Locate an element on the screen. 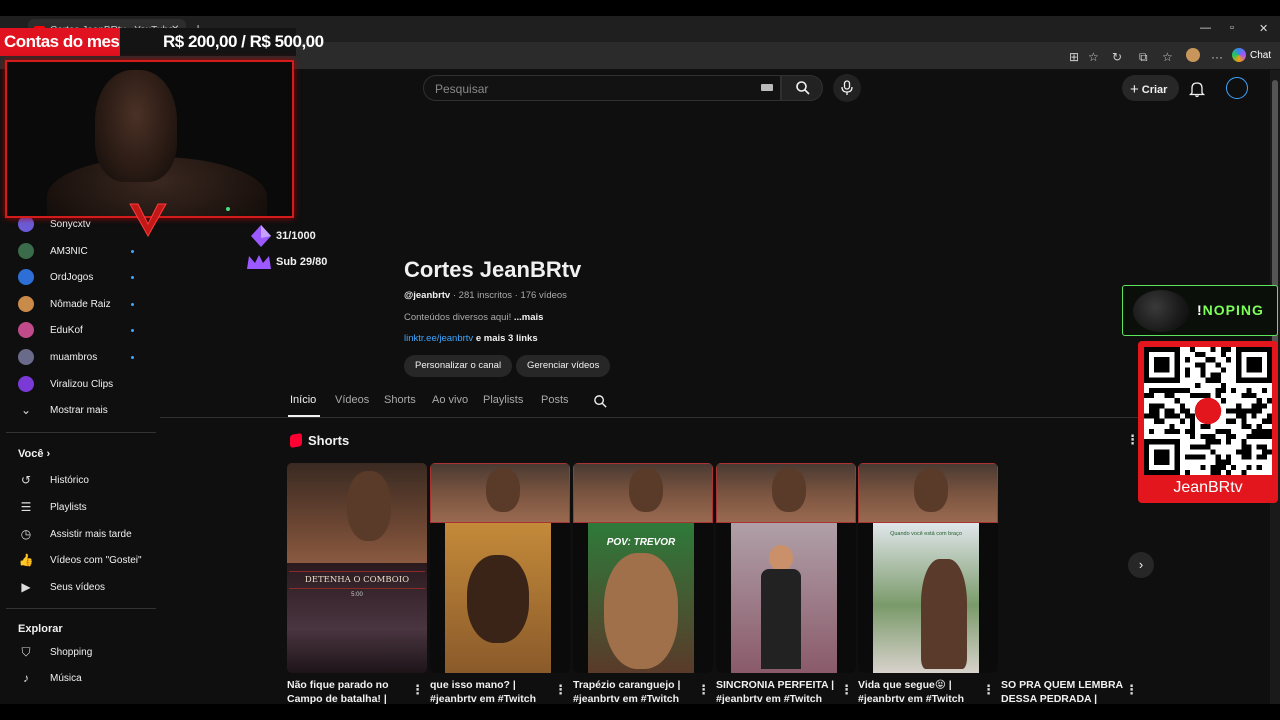  subscription-name: muambros is located at coordinates (74, 357).